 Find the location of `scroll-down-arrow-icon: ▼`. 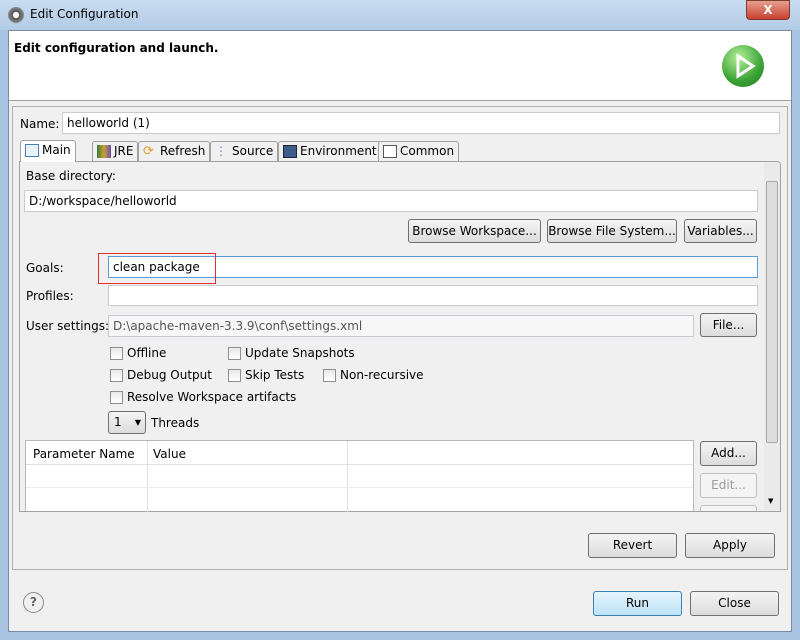

scroll-down-arrow-icon: ▼ is located at coordinates (770, 501).